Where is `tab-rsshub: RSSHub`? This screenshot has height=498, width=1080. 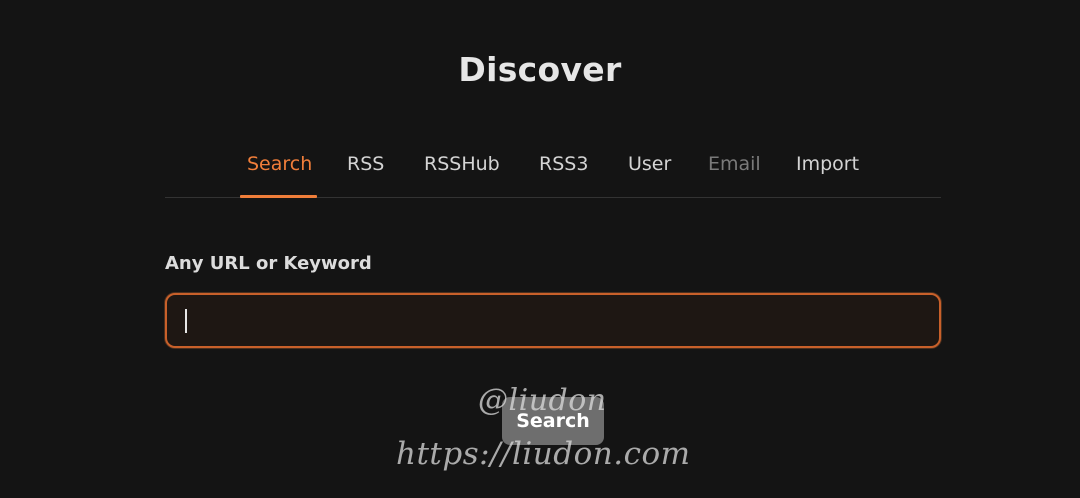
tab-rsshub: RSSHub is located at coordinates (462, 175).